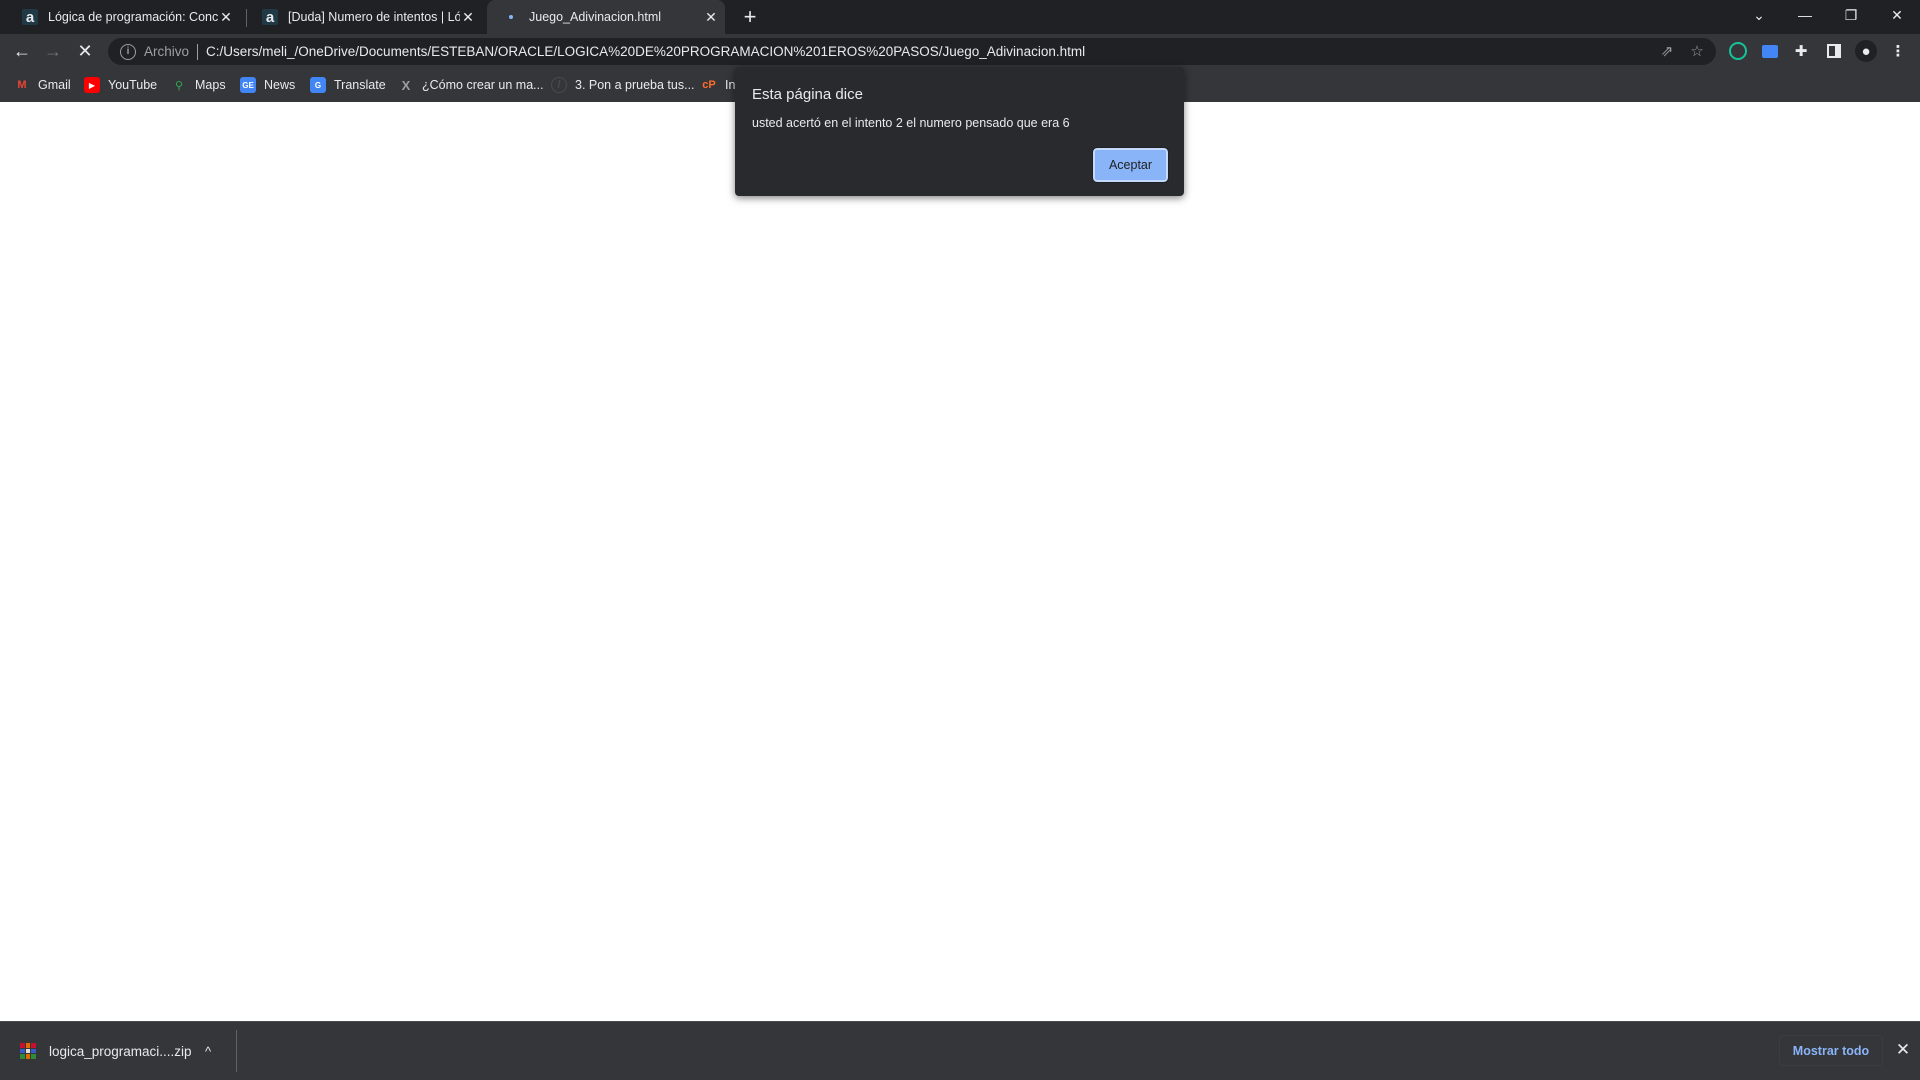 The width and height of the screenshot is (1920, 1080). I want to click on arrow-left-icon: ←, so click(22, 51).